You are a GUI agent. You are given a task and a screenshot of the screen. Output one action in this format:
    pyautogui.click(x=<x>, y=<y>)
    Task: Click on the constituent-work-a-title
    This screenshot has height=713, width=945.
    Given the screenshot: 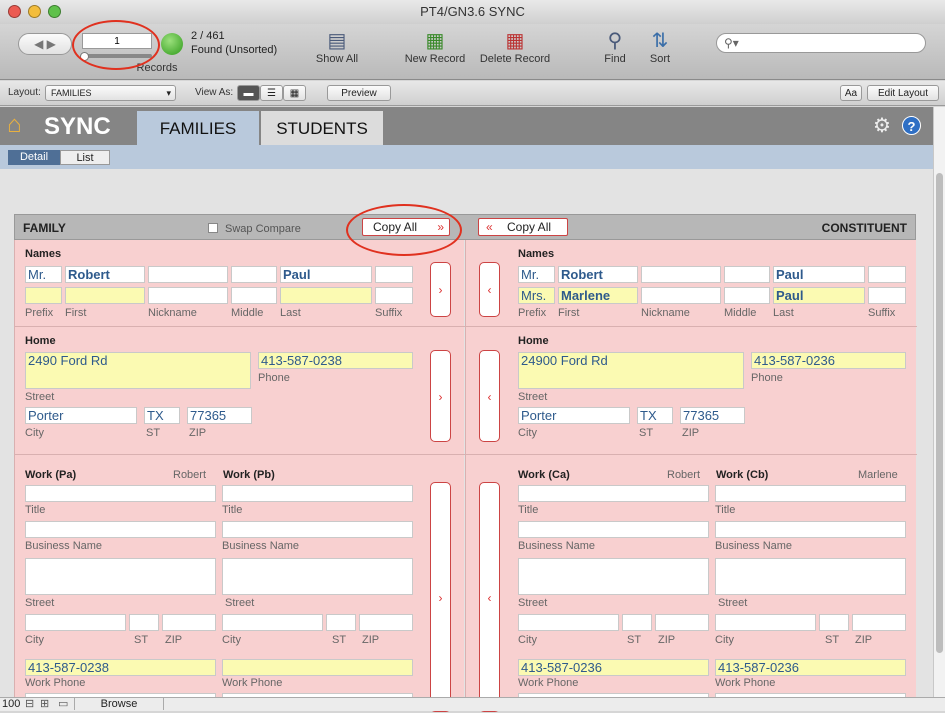 What is the action you would take?
    pyautogui.click(x=613, y=493)
    